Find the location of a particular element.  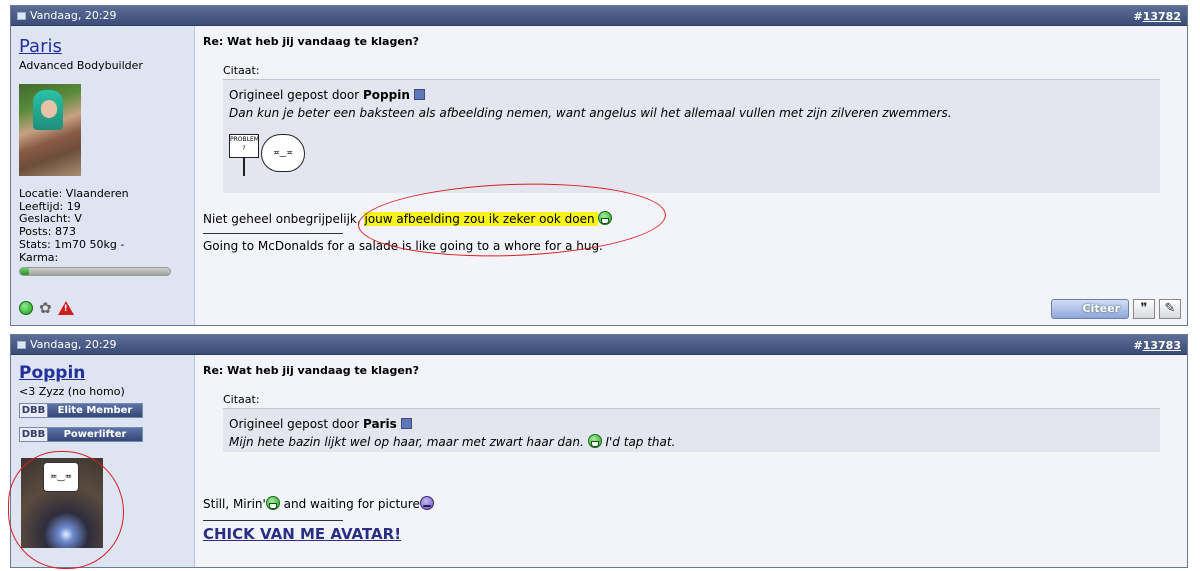

post-header: Vandaag, 20:29 #13782 is located at coordinates (599, 16).